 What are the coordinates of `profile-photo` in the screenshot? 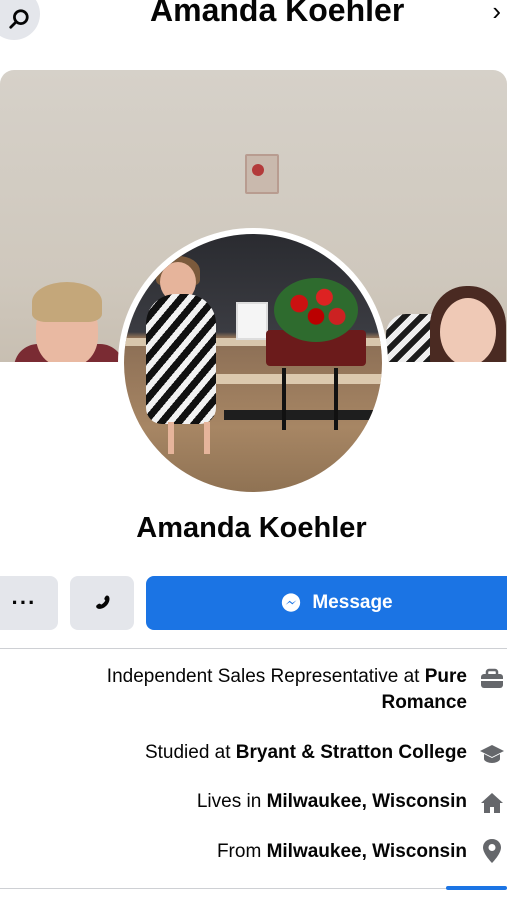 It's located at (253, 363).